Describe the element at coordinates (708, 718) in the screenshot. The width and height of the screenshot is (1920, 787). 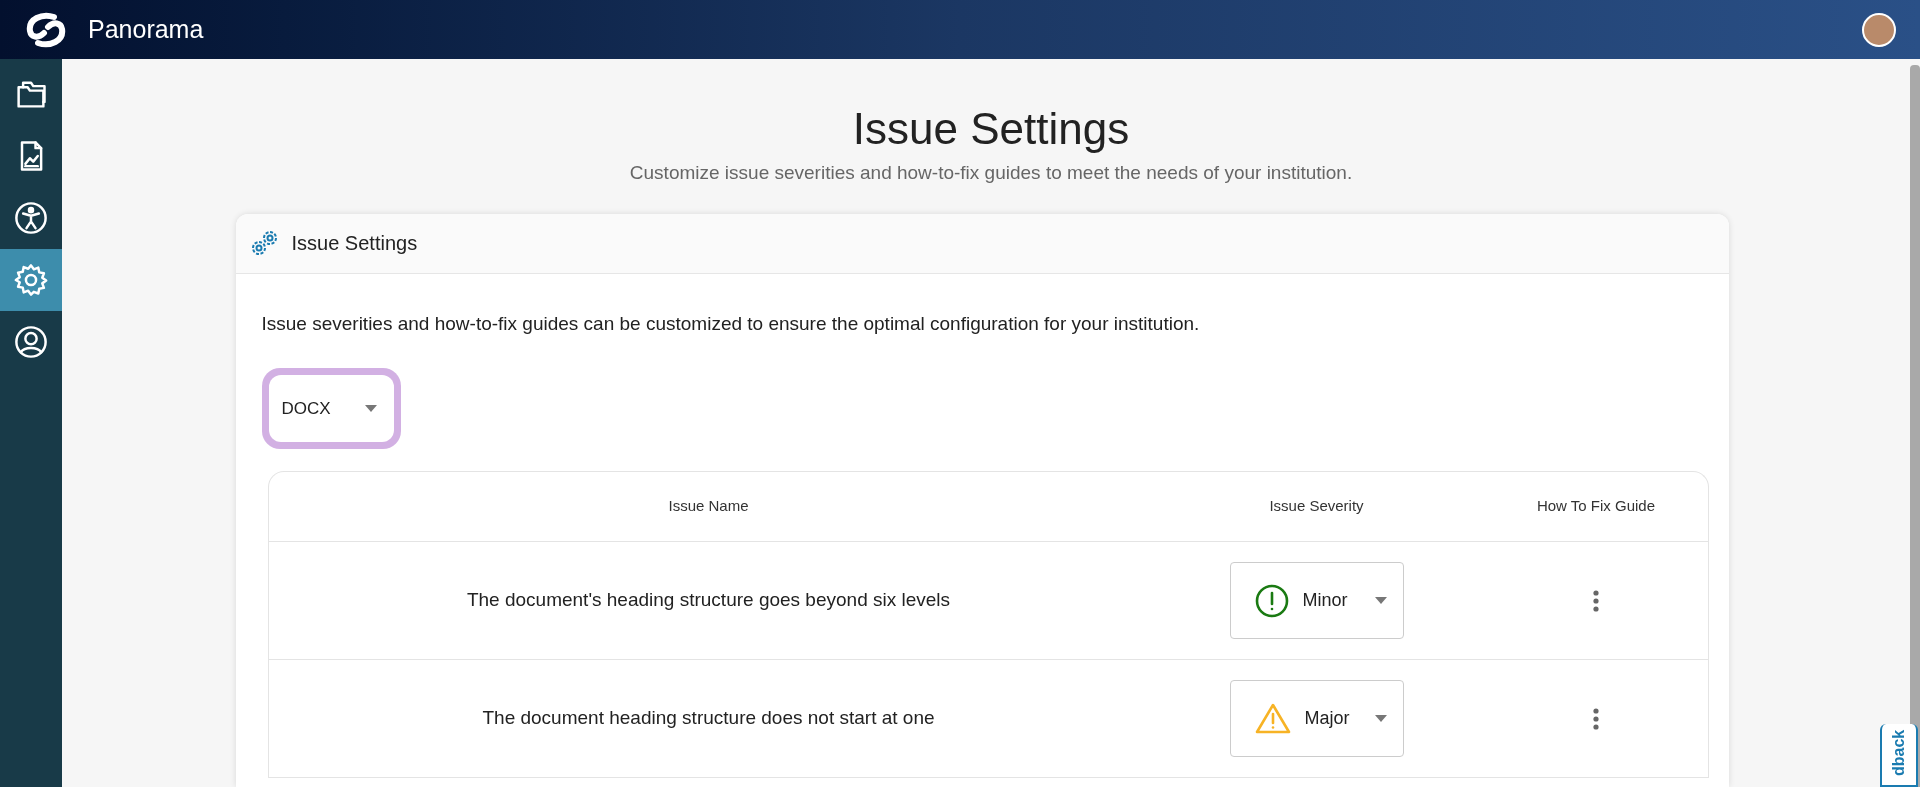
I see `issue-name: The document heading structure does not start at one` at that location.